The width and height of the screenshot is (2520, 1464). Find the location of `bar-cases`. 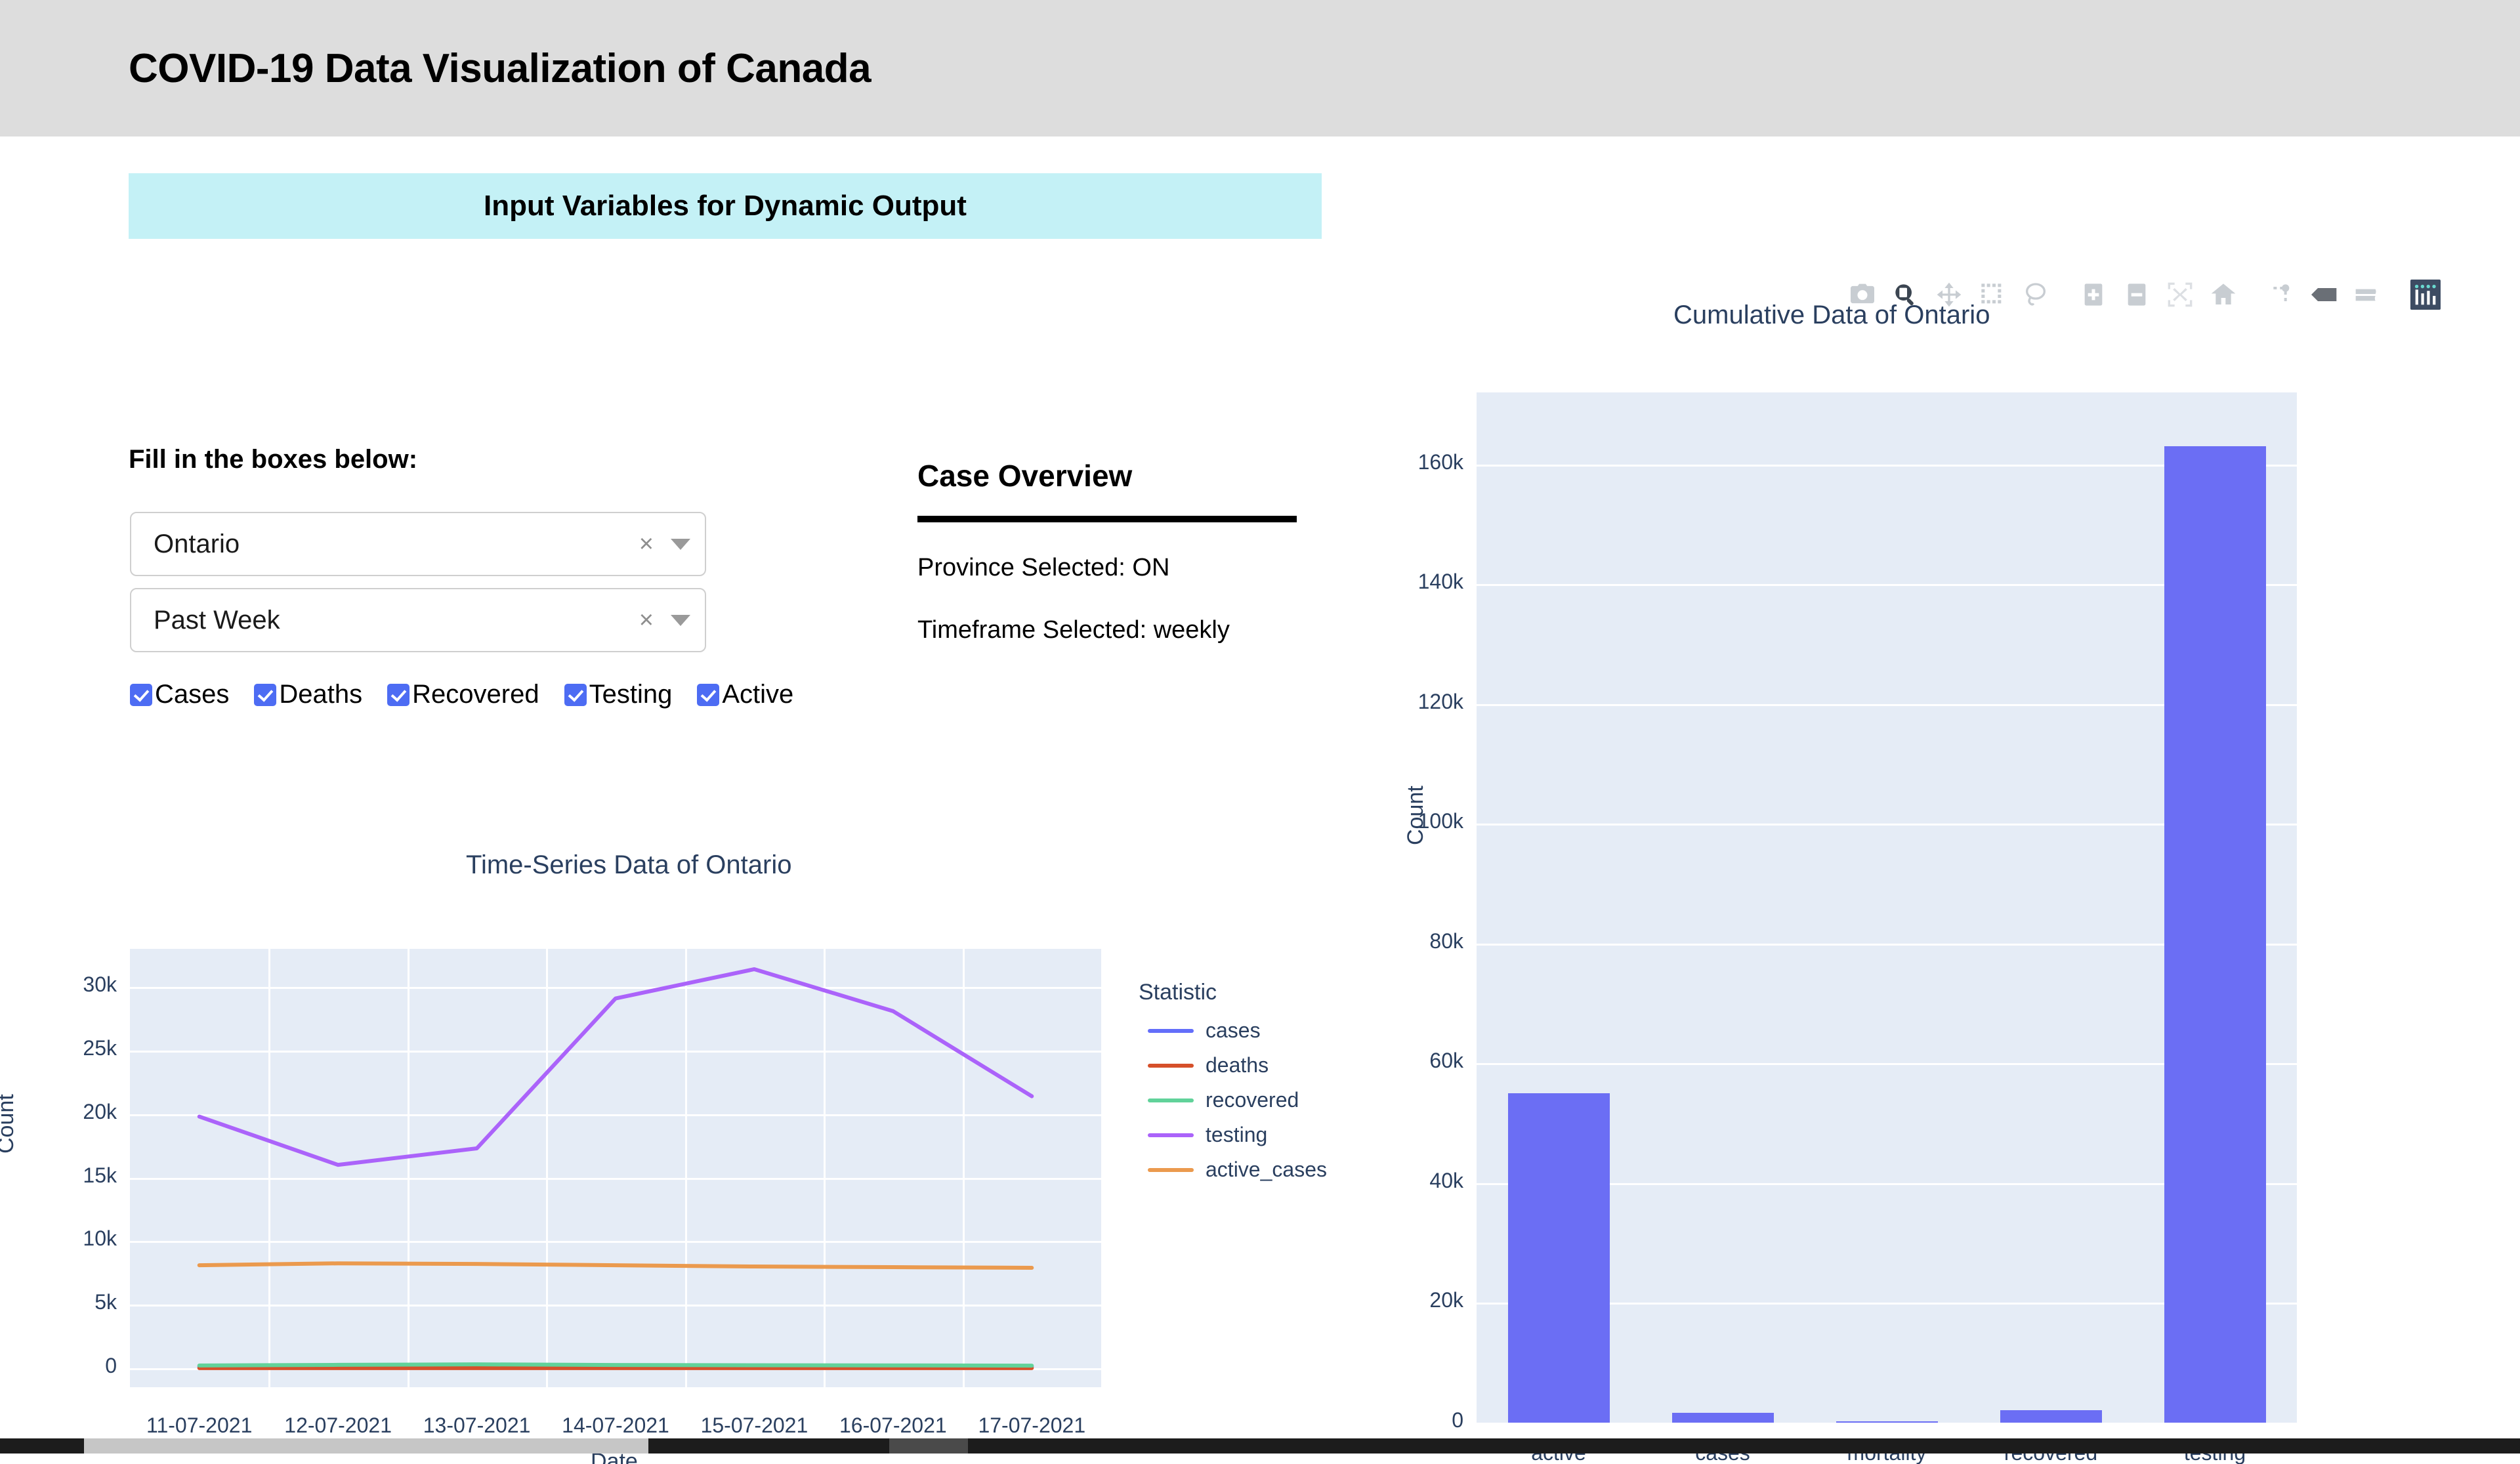

bar-cases is located at coordinates (1722, 1418).